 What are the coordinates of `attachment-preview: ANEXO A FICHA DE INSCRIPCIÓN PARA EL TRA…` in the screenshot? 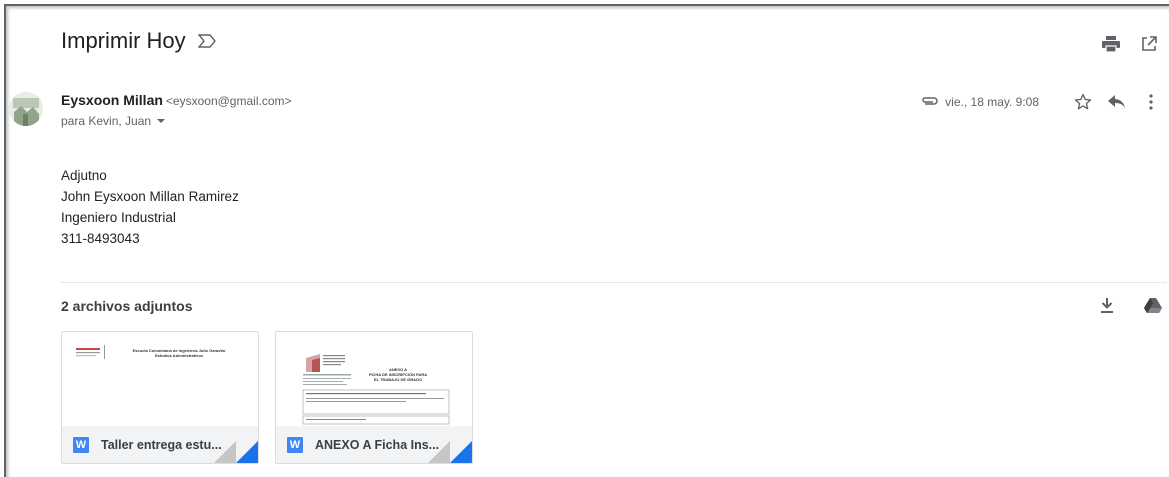 It's located at (374, 379).